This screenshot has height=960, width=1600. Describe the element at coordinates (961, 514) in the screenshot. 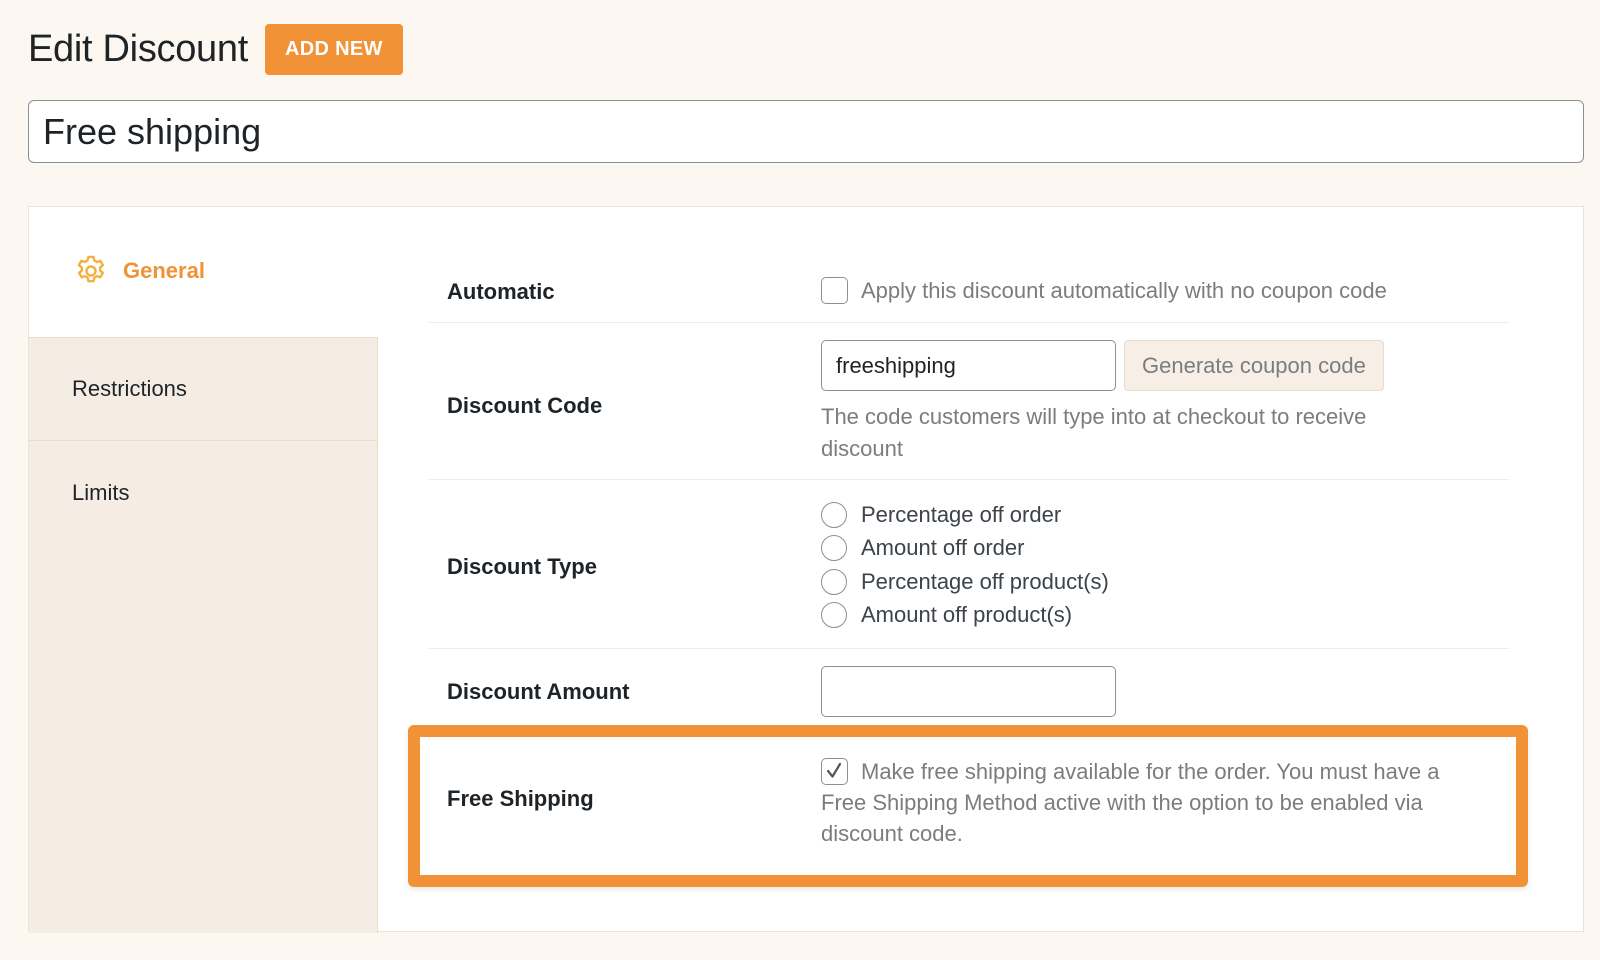

I see `option-label: Percentage off order` at that location.